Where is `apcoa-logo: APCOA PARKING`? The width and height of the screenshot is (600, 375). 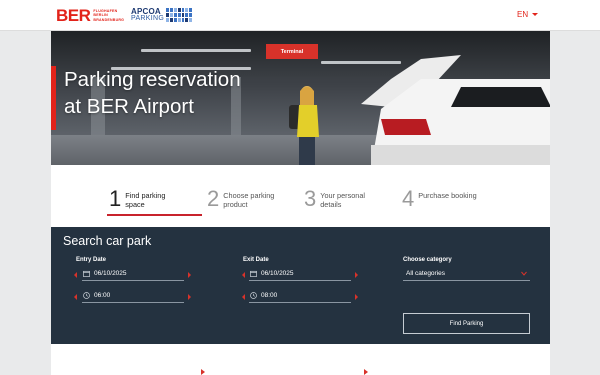
apcoa-logo: APCOA PARKING is located at coordinates (162, 14).